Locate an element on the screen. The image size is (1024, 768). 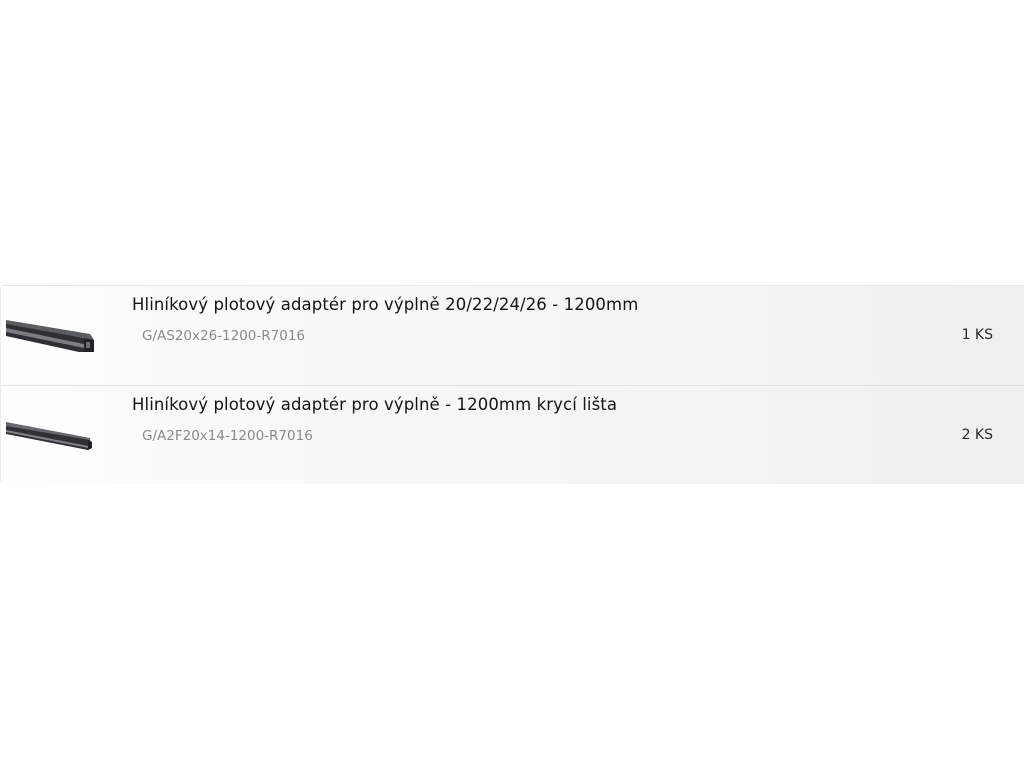
product-quantity: 2 KS is located at coordinates (977, 435).